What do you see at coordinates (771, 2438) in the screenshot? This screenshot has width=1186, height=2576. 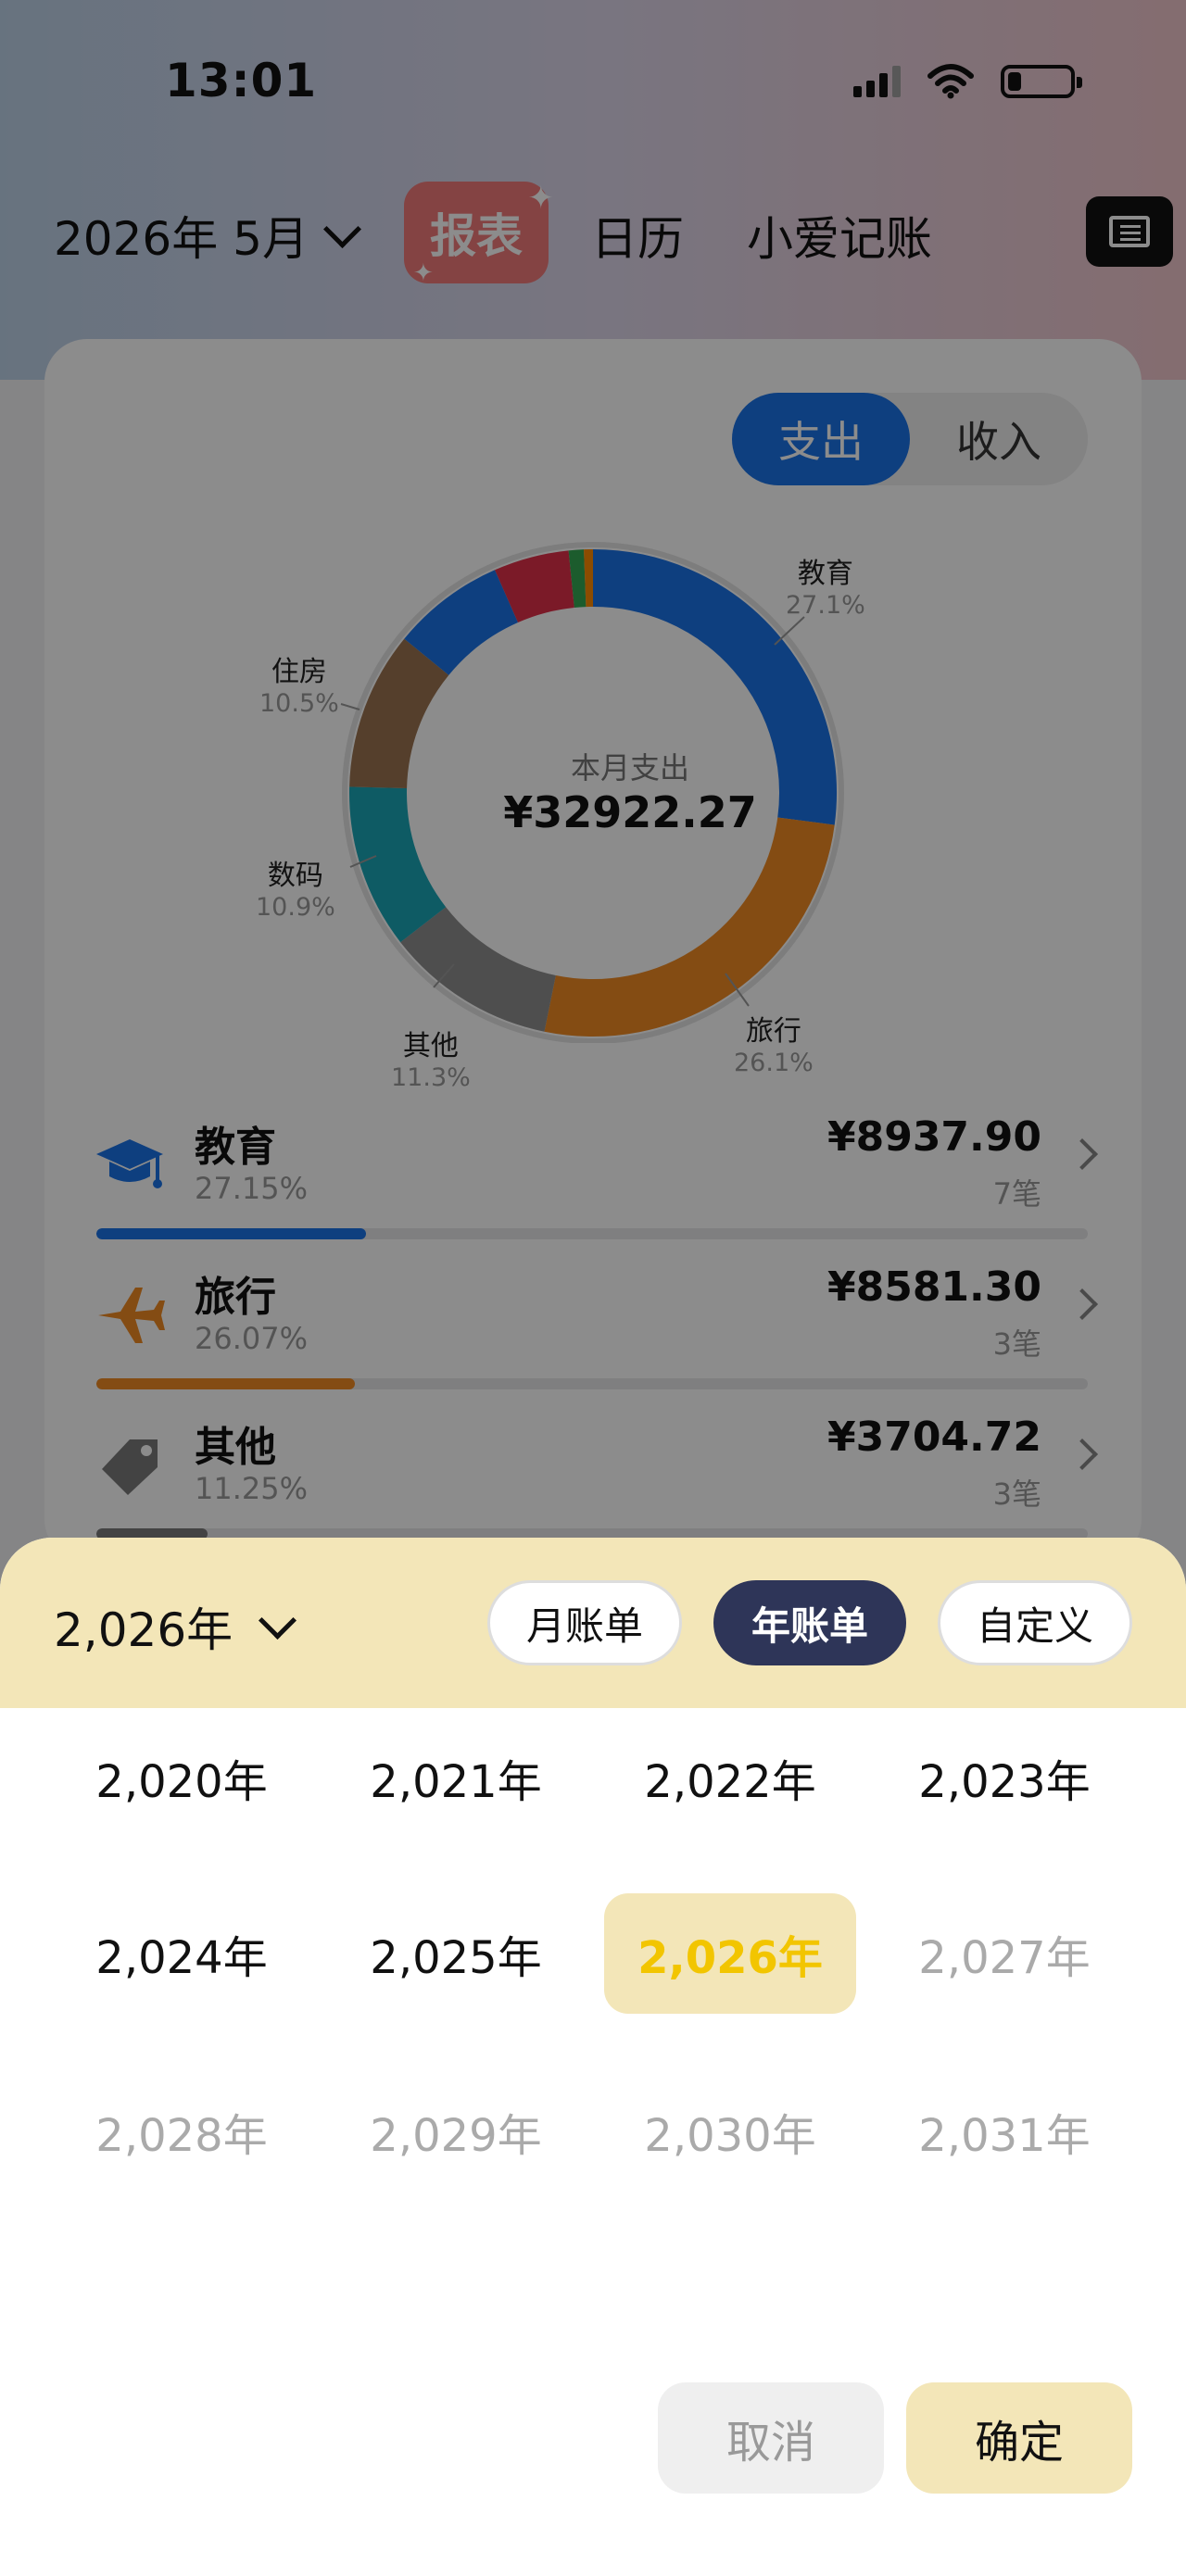 I see `cancel-button: 取消` at bounding box center [771, 2438].